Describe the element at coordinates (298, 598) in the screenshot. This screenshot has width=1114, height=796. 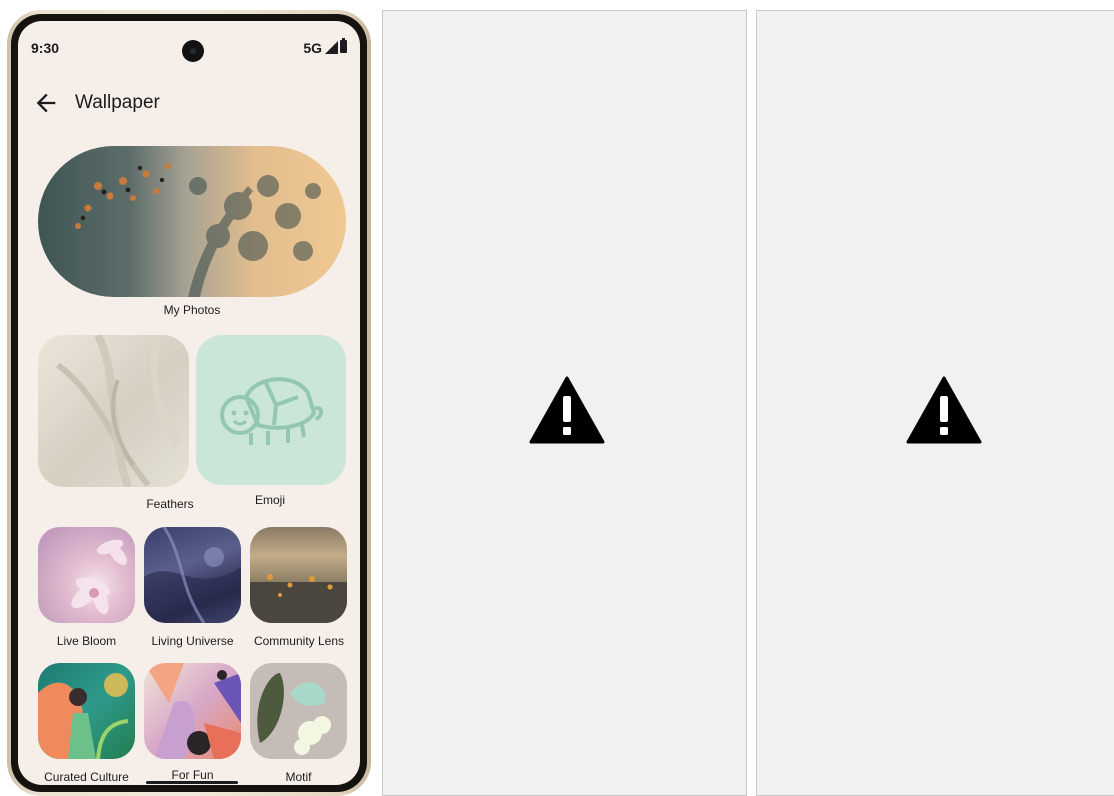
I see `community-lens-image` at that location.